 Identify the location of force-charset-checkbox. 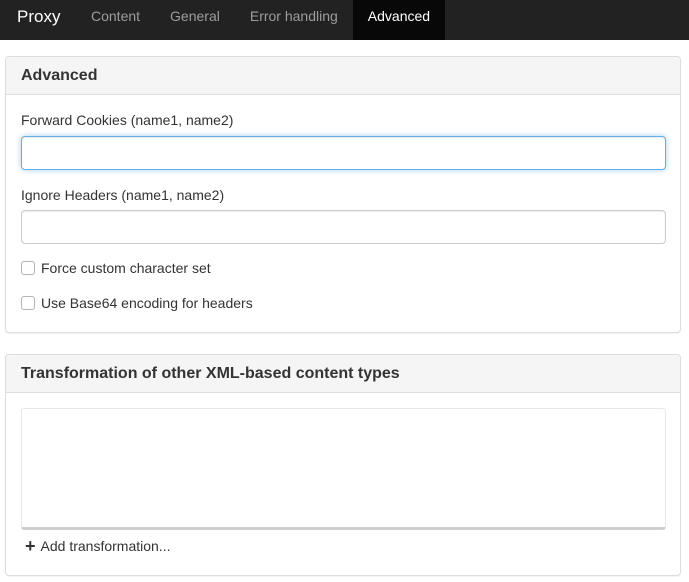
(28, 268).